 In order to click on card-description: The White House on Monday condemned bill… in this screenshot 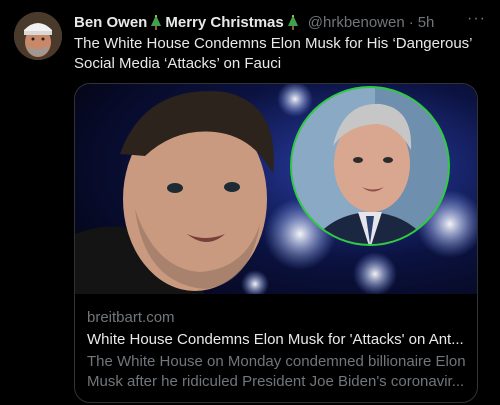, I will do `click(276, 371)`.